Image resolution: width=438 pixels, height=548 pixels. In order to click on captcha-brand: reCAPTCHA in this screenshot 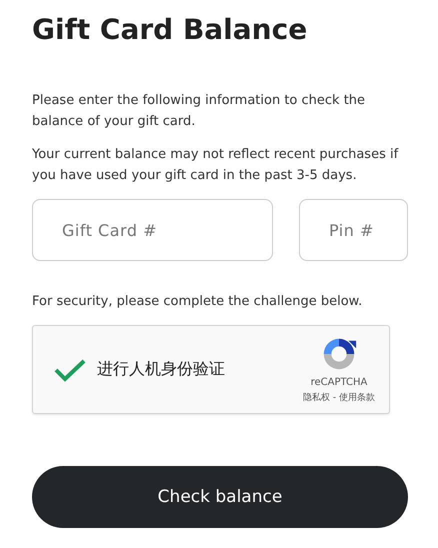, I will do `click(339, 382)`.